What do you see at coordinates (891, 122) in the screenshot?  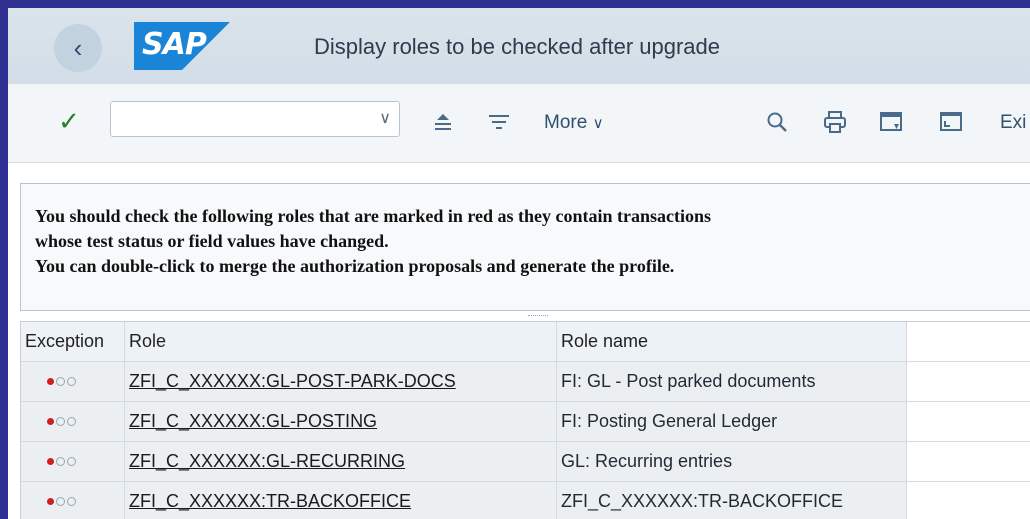 I see `window-icon` at bounding box center [891, 122].